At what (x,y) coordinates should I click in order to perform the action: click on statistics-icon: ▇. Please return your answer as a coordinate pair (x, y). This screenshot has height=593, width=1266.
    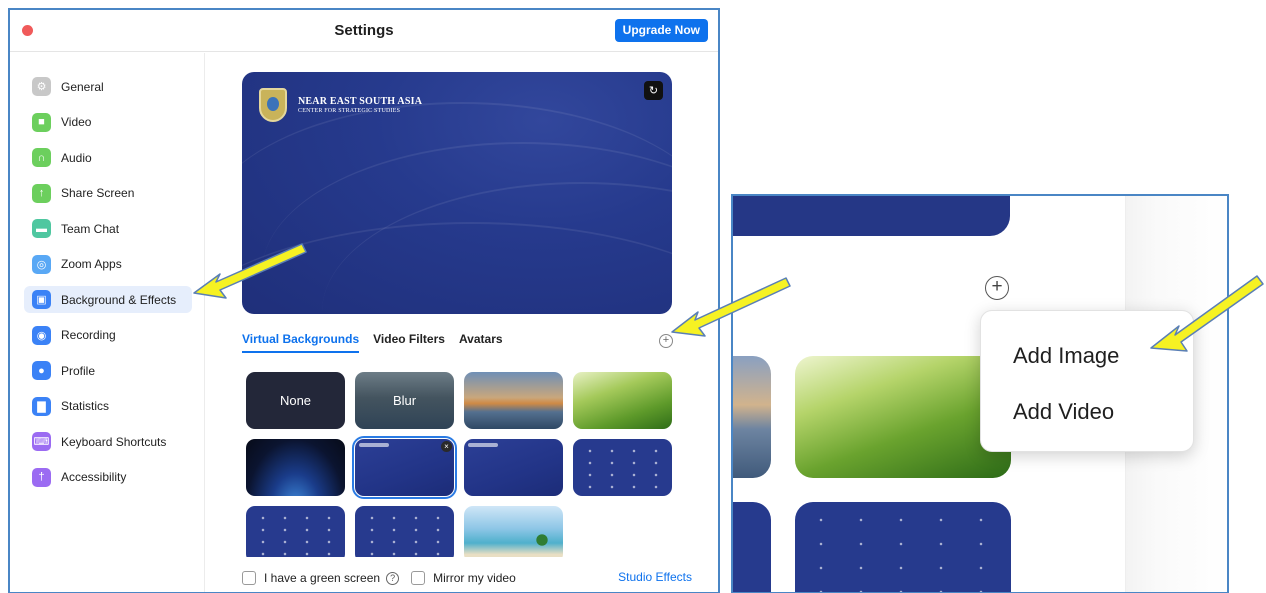
    Looking at the image, I should click on (41, 406).